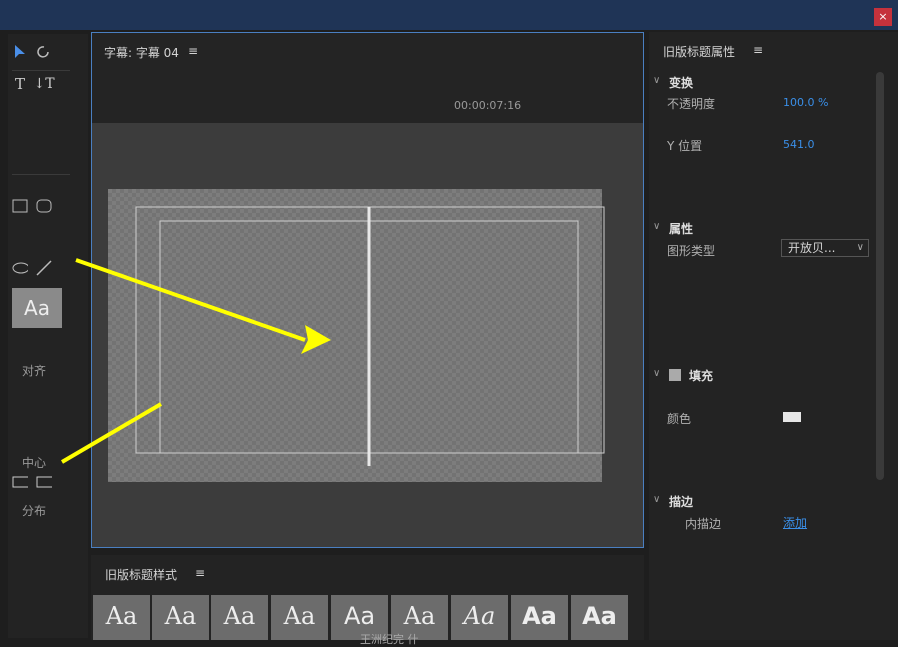 This screenshot has width=898, height=647. What do you see at coordinates (48, 336) in the screenshot?
I see `tools-panel: T ↓T Aa 对齐 中心 分布` at bounding box center [48, 336].